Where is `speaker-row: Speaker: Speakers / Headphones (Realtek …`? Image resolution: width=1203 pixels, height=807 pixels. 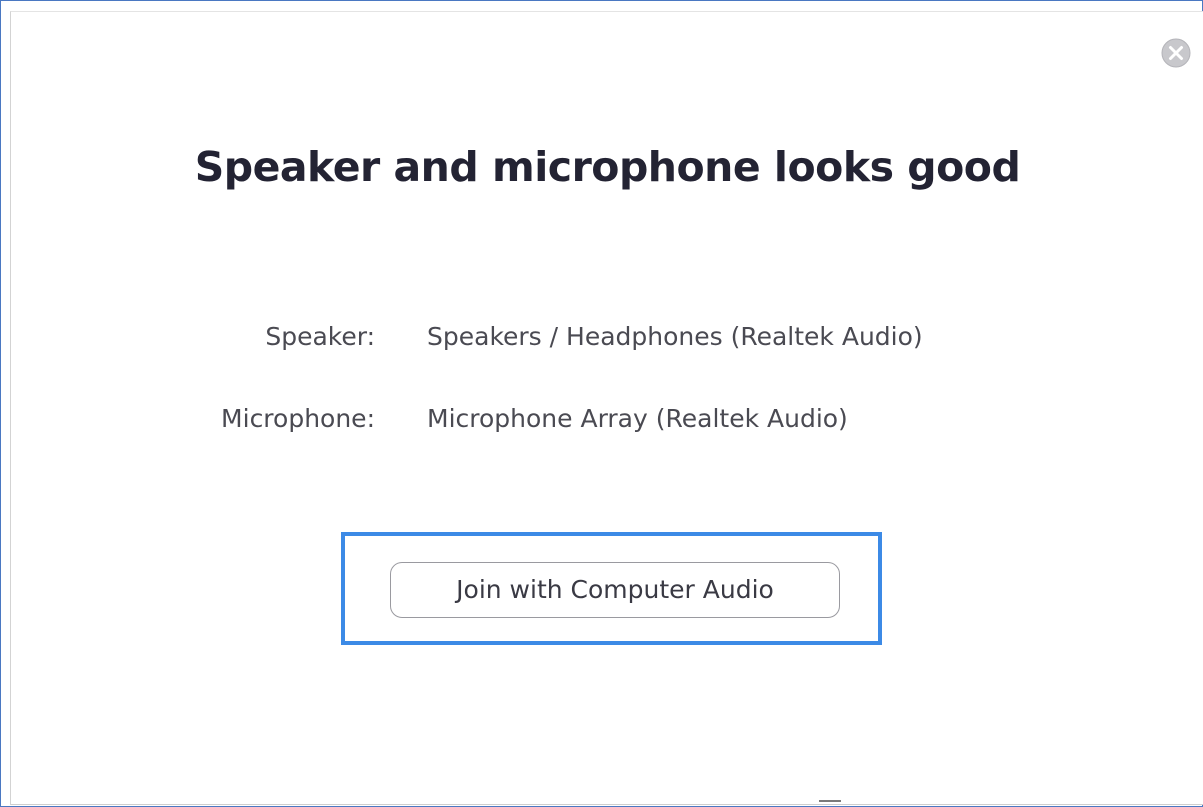
speaker-row: Speaker: Speakers / Headphones (Realtek … is located at coordinates (607, 342).